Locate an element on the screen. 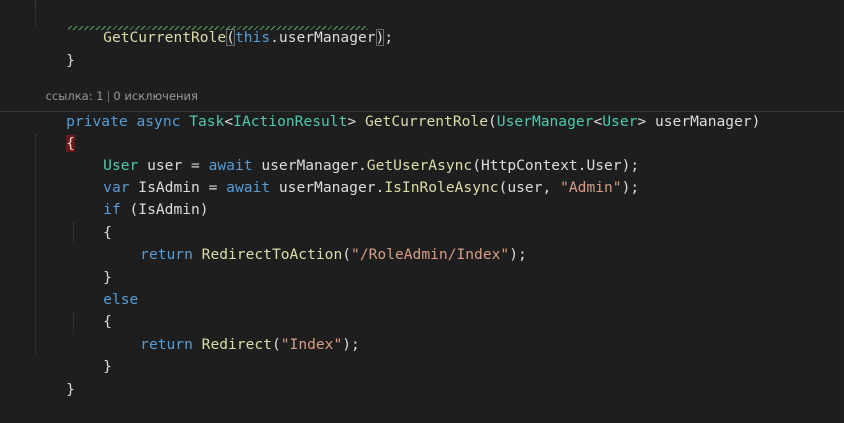 The image size is (844, 423). generic-close: > is located at coordinates (352, 121).